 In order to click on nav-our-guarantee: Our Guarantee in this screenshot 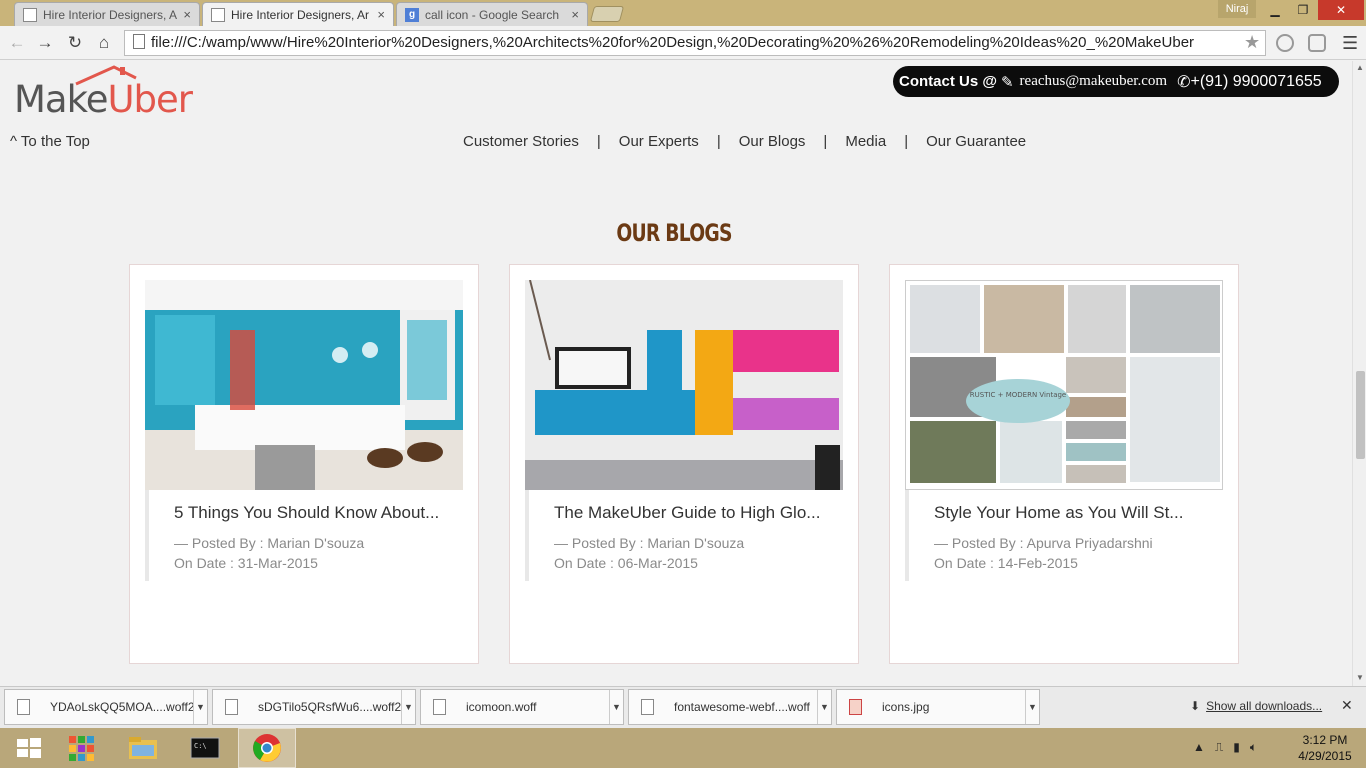, I will do `click(976, 141)`.